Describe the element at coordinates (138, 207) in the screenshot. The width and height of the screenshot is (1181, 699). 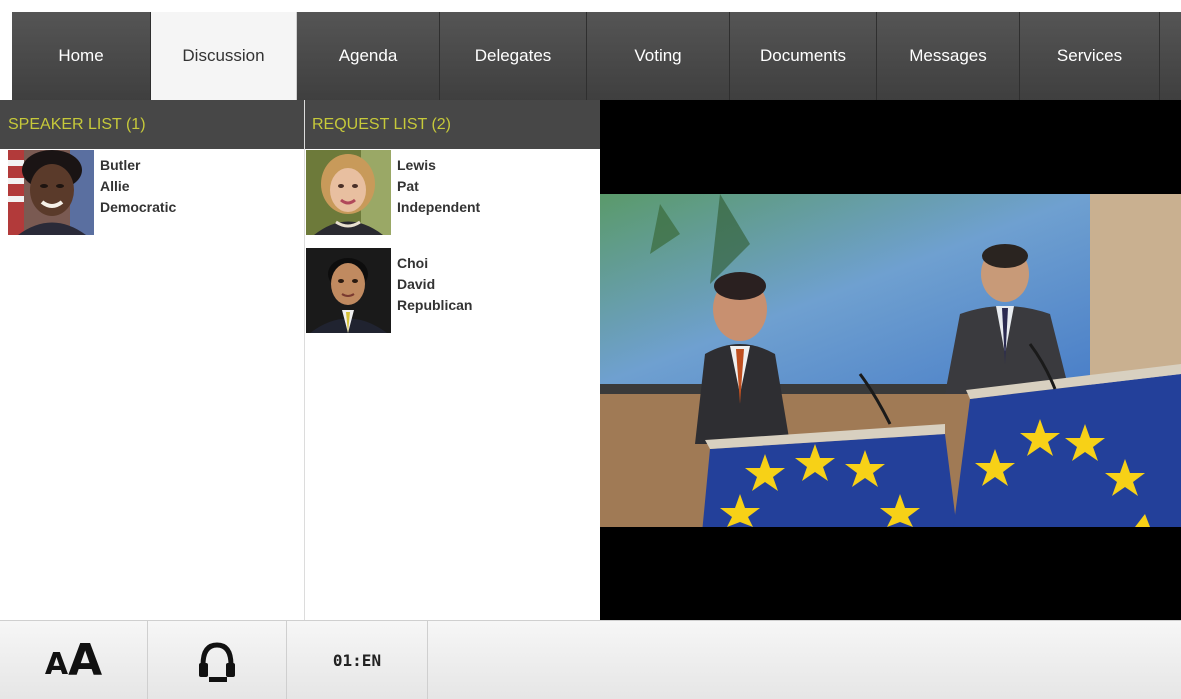
I see `speaker-party: Democratic` at that location.